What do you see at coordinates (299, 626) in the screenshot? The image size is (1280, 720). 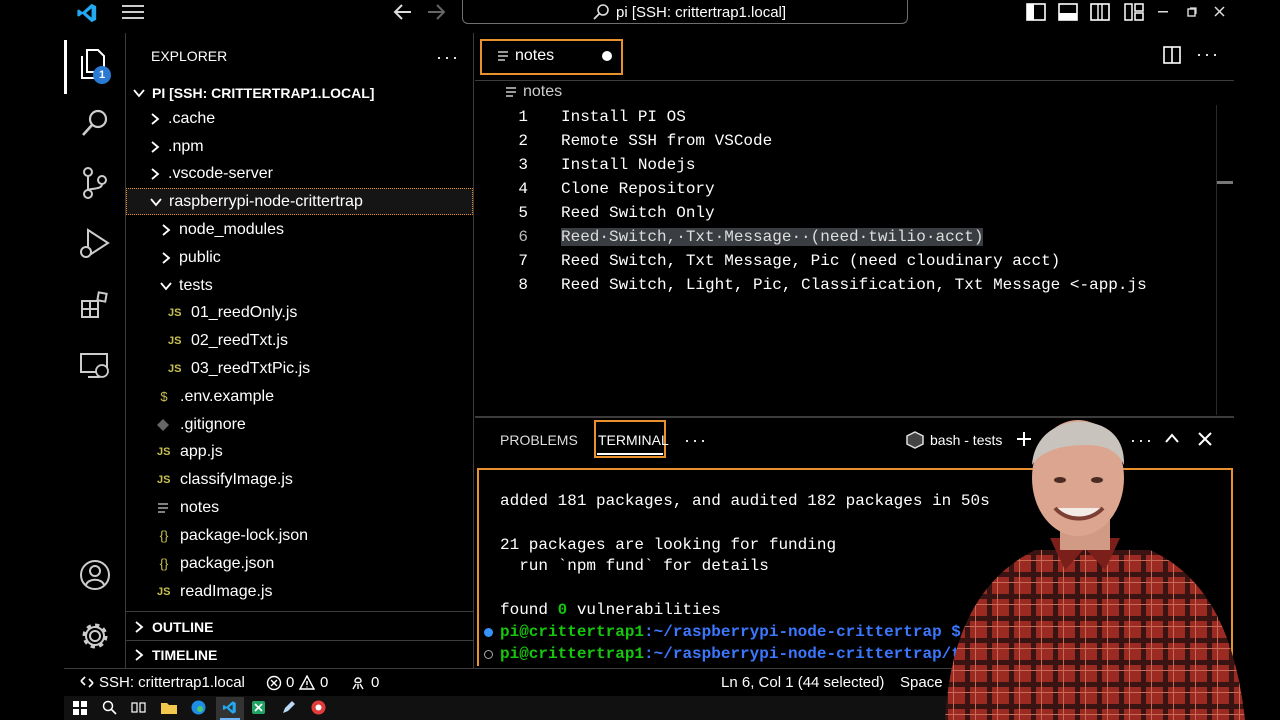 I see `outline-section: OUTLINE` at bounding box center [299, 626].